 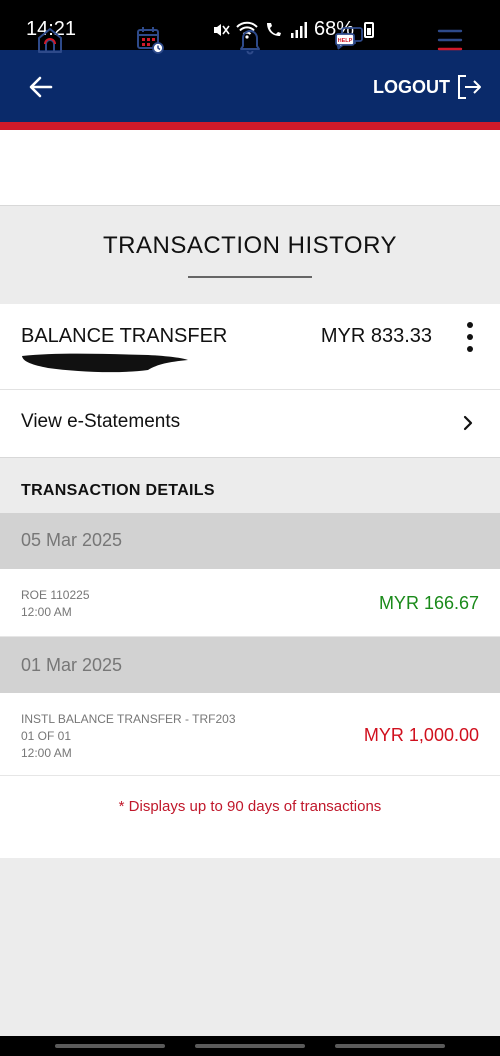 I want to click on system-recents-button, so click(x=110, y=1046).